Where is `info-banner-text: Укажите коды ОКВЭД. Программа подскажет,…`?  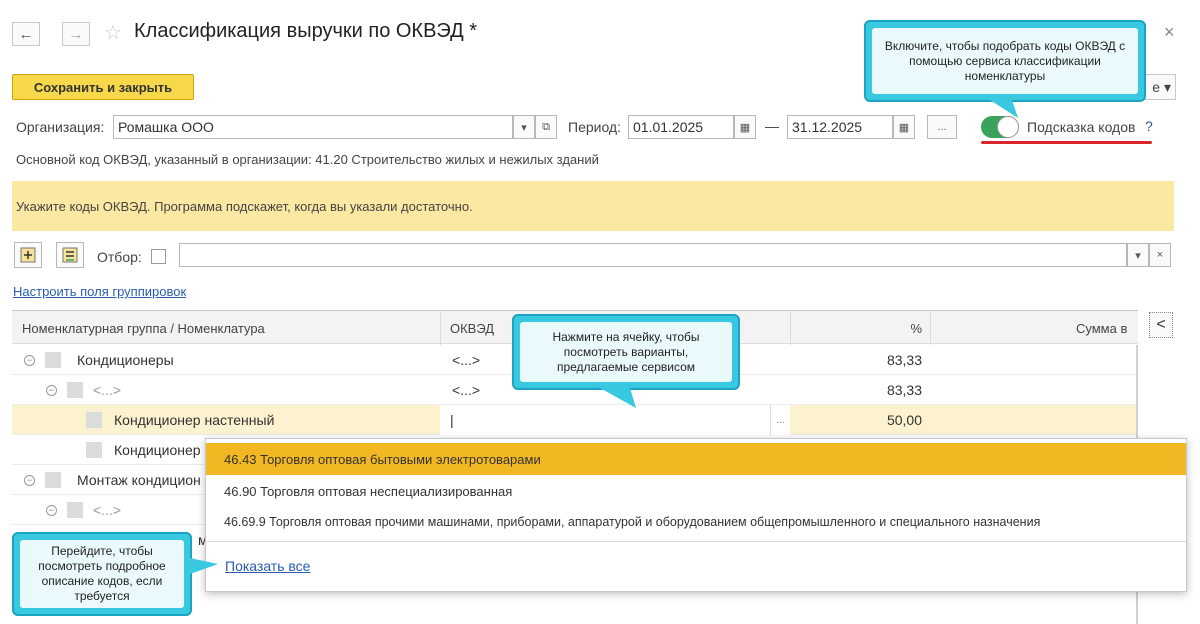 info-banner-text: Укажите коды ОКВЭД. Программа подскажет,… is located at coordinates (244, 206).